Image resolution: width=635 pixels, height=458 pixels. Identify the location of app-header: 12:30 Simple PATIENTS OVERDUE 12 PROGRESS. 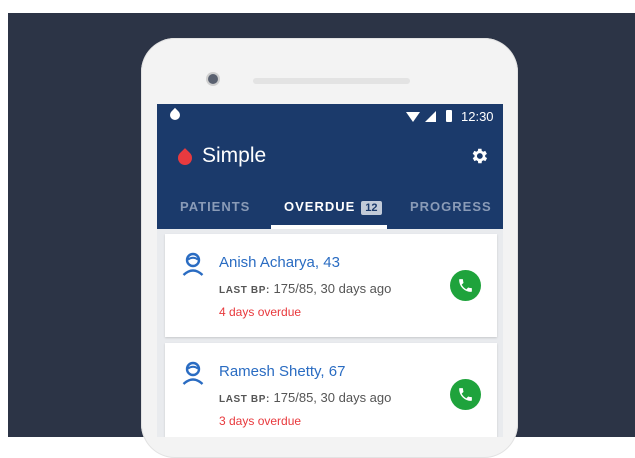
(330, 166).